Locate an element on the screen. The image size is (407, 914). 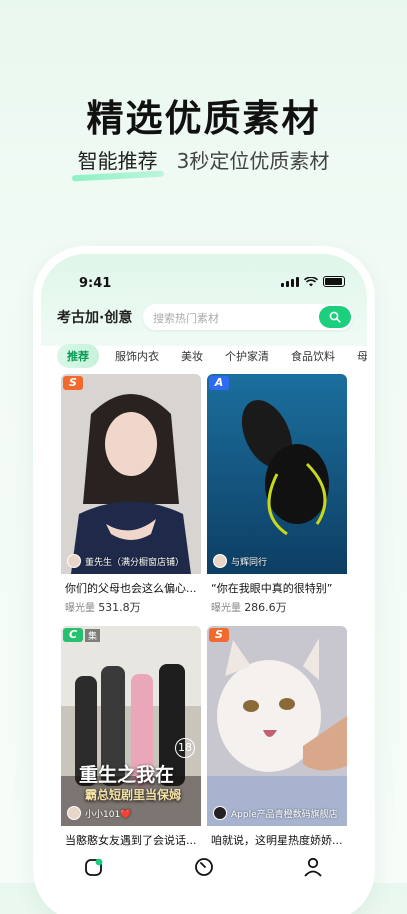
hero-subtitle: 智能推荐 3秒定位优质素材 is located at coordinates (203, 159).